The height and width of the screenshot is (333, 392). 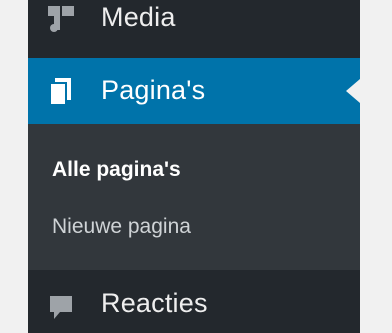 I want to click on media-icon, so click(x=61, y=19).